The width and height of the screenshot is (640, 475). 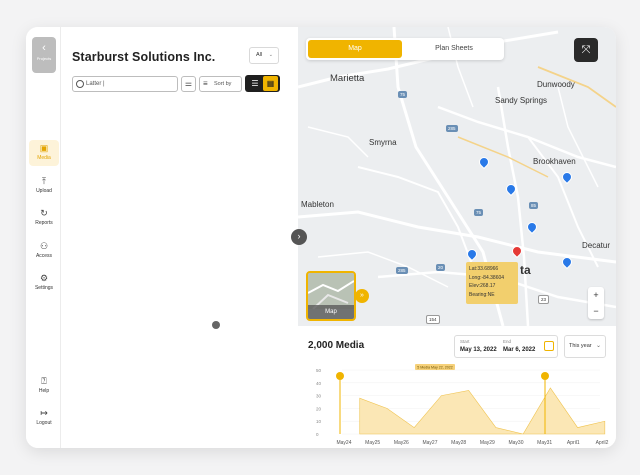 I want to click on x-tick-label: May31, so click(x=544, y=443).